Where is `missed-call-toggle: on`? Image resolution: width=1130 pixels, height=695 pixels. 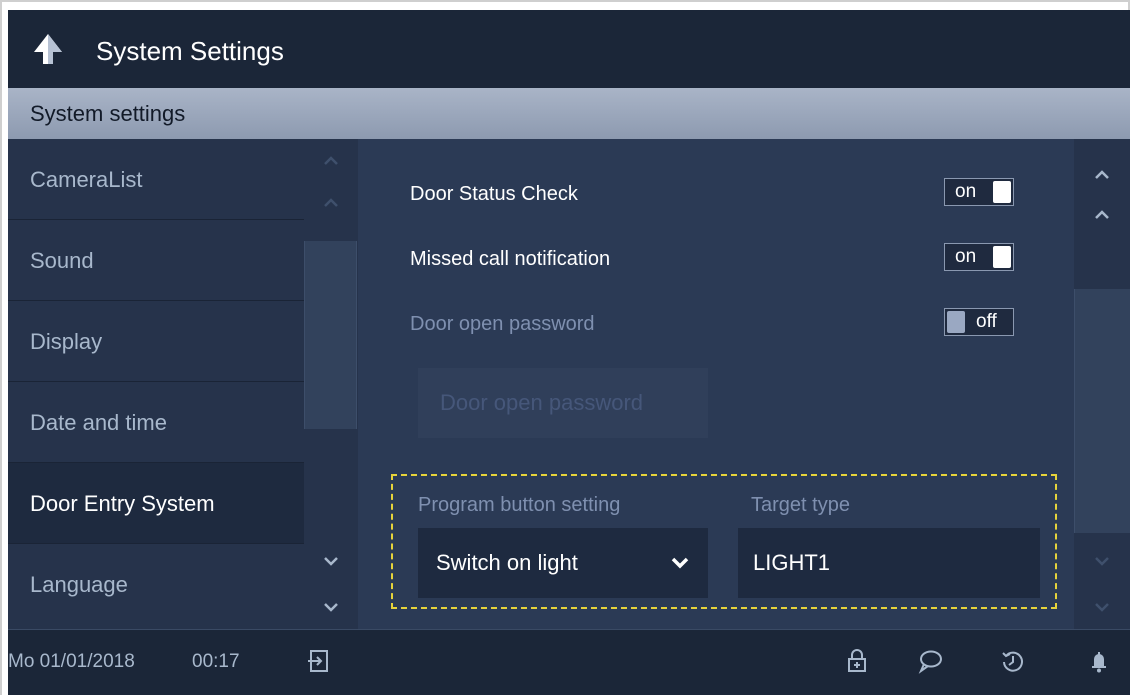
missed-call-toggle: on is located at coordinates (979, 257).